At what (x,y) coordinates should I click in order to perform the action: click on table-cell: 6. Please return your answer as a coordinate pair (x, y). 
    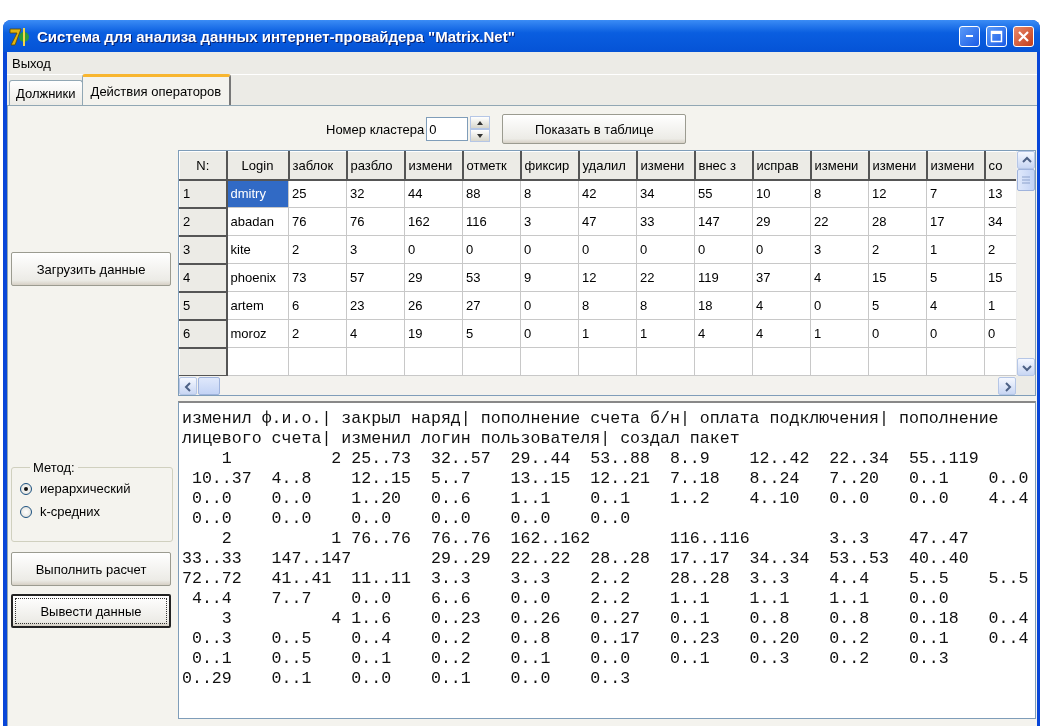
    Looking at the image, I should click on (317, 305).